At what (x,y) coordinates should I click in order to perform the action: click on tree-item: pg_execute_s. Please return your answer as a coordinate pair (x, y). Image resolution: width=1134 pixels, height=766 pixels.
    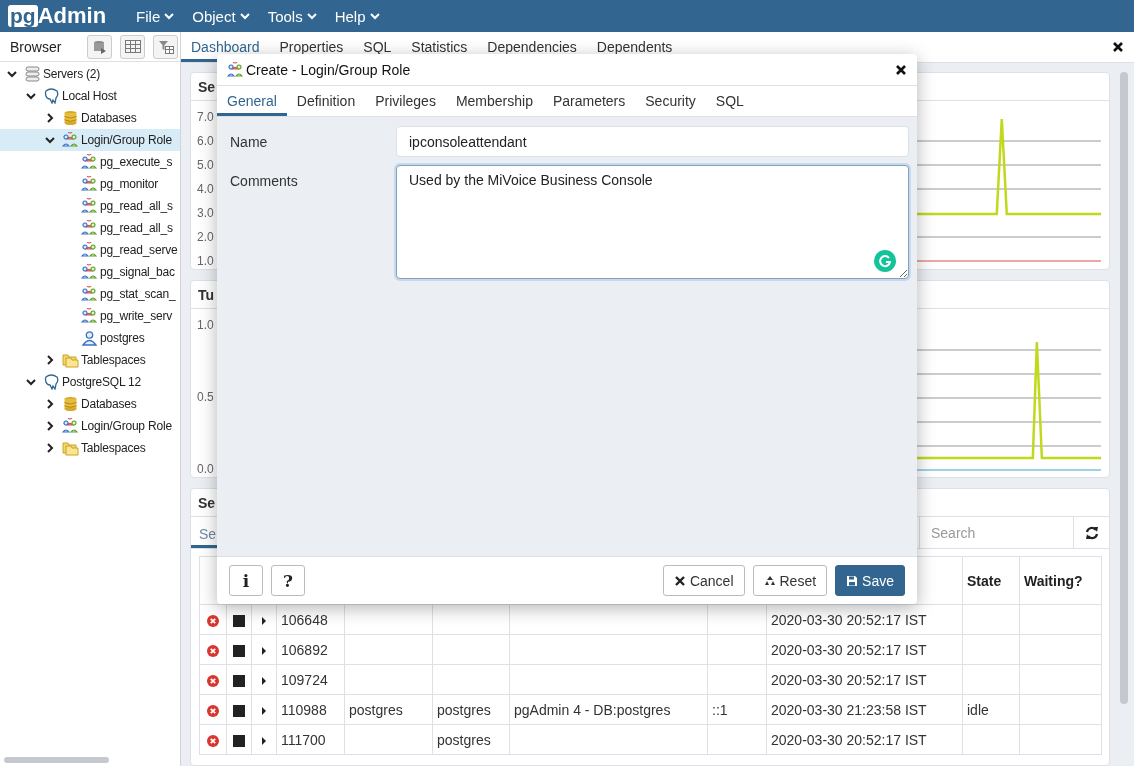
    Looking at the image, I should click on (90, 162).